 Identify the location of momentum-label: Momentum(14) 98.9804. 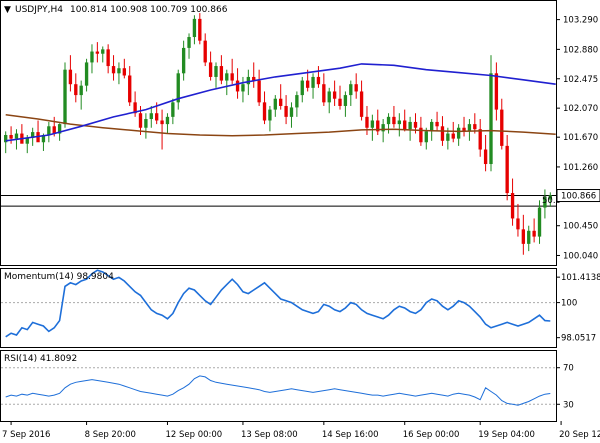
(59, 277).